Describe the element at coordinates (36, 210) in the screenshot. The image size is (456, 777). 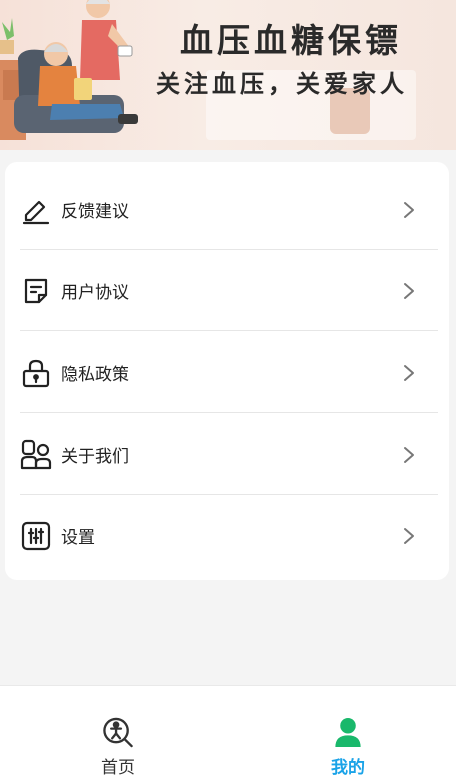
I see `edit-pen-icon` at that location.